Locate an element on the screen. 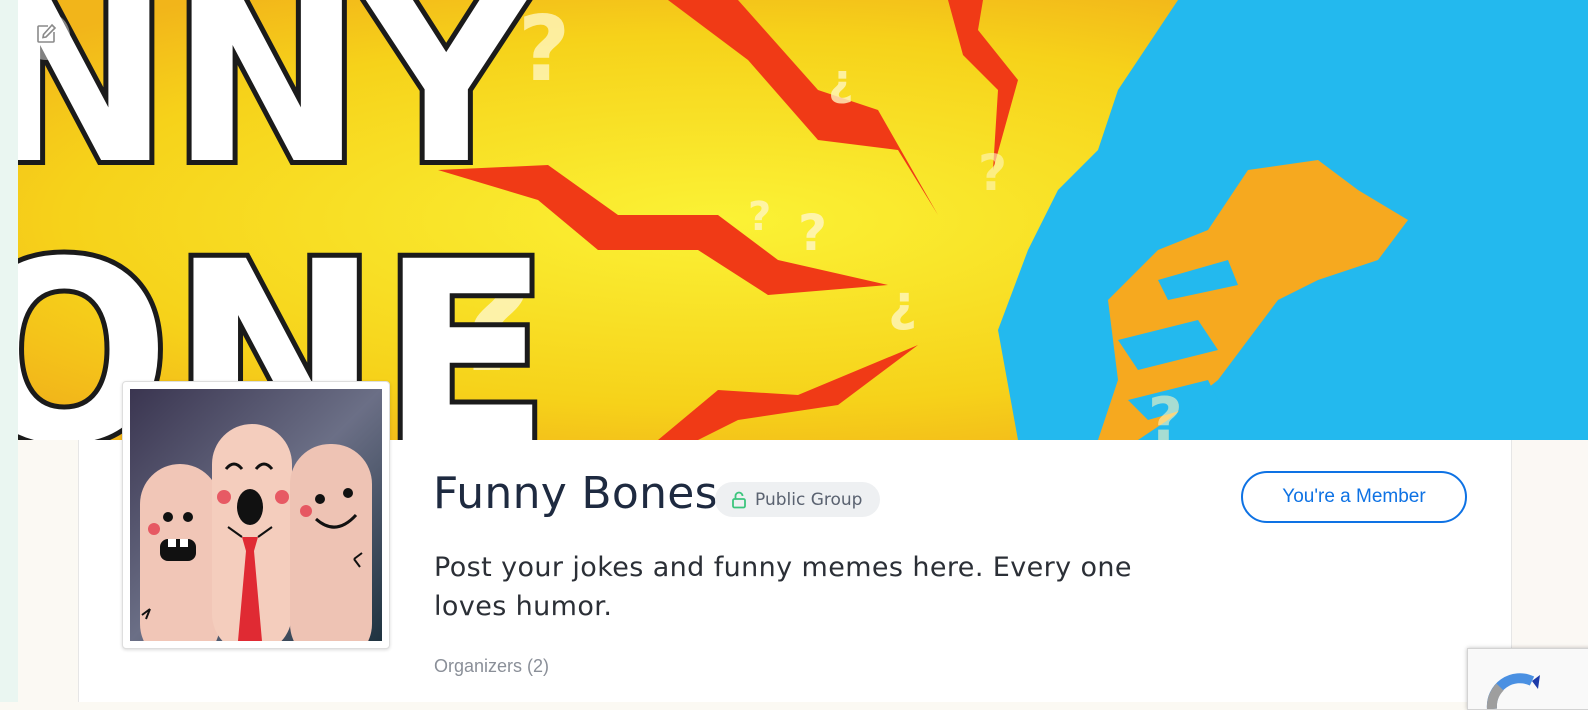 The height and width of the screenshot is (710, 1588). organizers-label: Organizers (2) is located at coordinates (492, 666).